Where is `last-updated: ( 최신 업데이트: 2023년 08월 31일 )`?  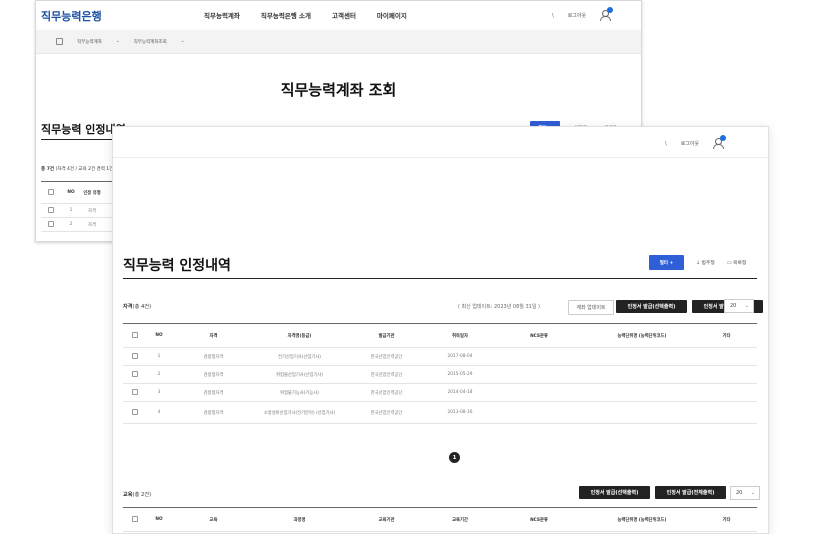
last-updated: ( 최신 업데이트: 2023년 08월 31일 ) is located at coordinates (499, 307).